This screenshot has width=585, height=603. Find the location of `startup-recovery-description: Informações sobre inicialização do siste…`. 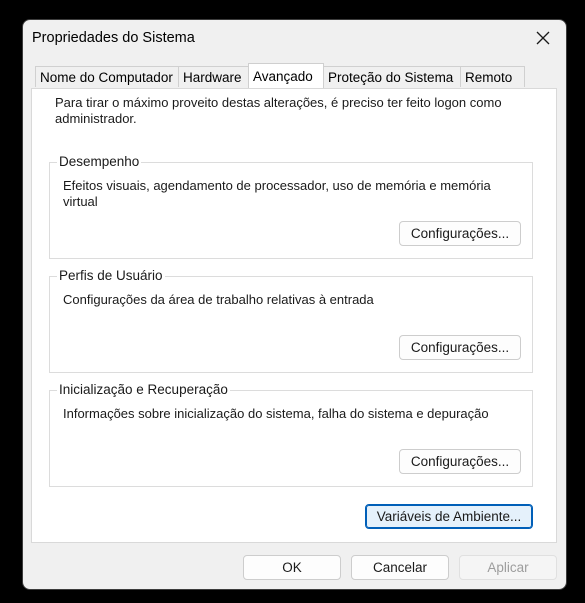

startup-recovery-description: Informações sobre inicialização do siste… is located at coordinates (276, 413).